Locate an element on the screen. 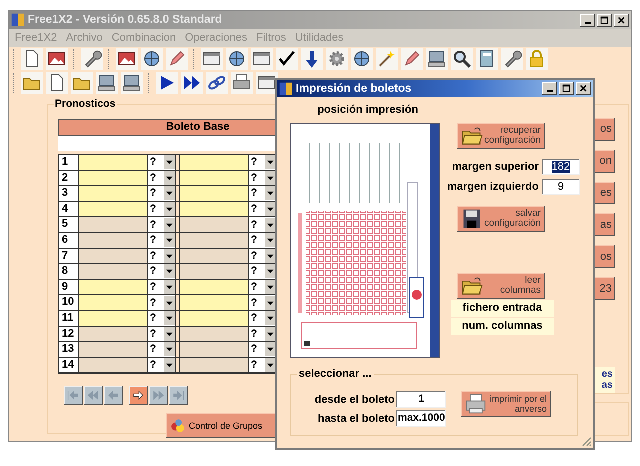 This screenshot has height=466, width=640. print-button: imprimir por el anverso is located at coordinates (506, 404).